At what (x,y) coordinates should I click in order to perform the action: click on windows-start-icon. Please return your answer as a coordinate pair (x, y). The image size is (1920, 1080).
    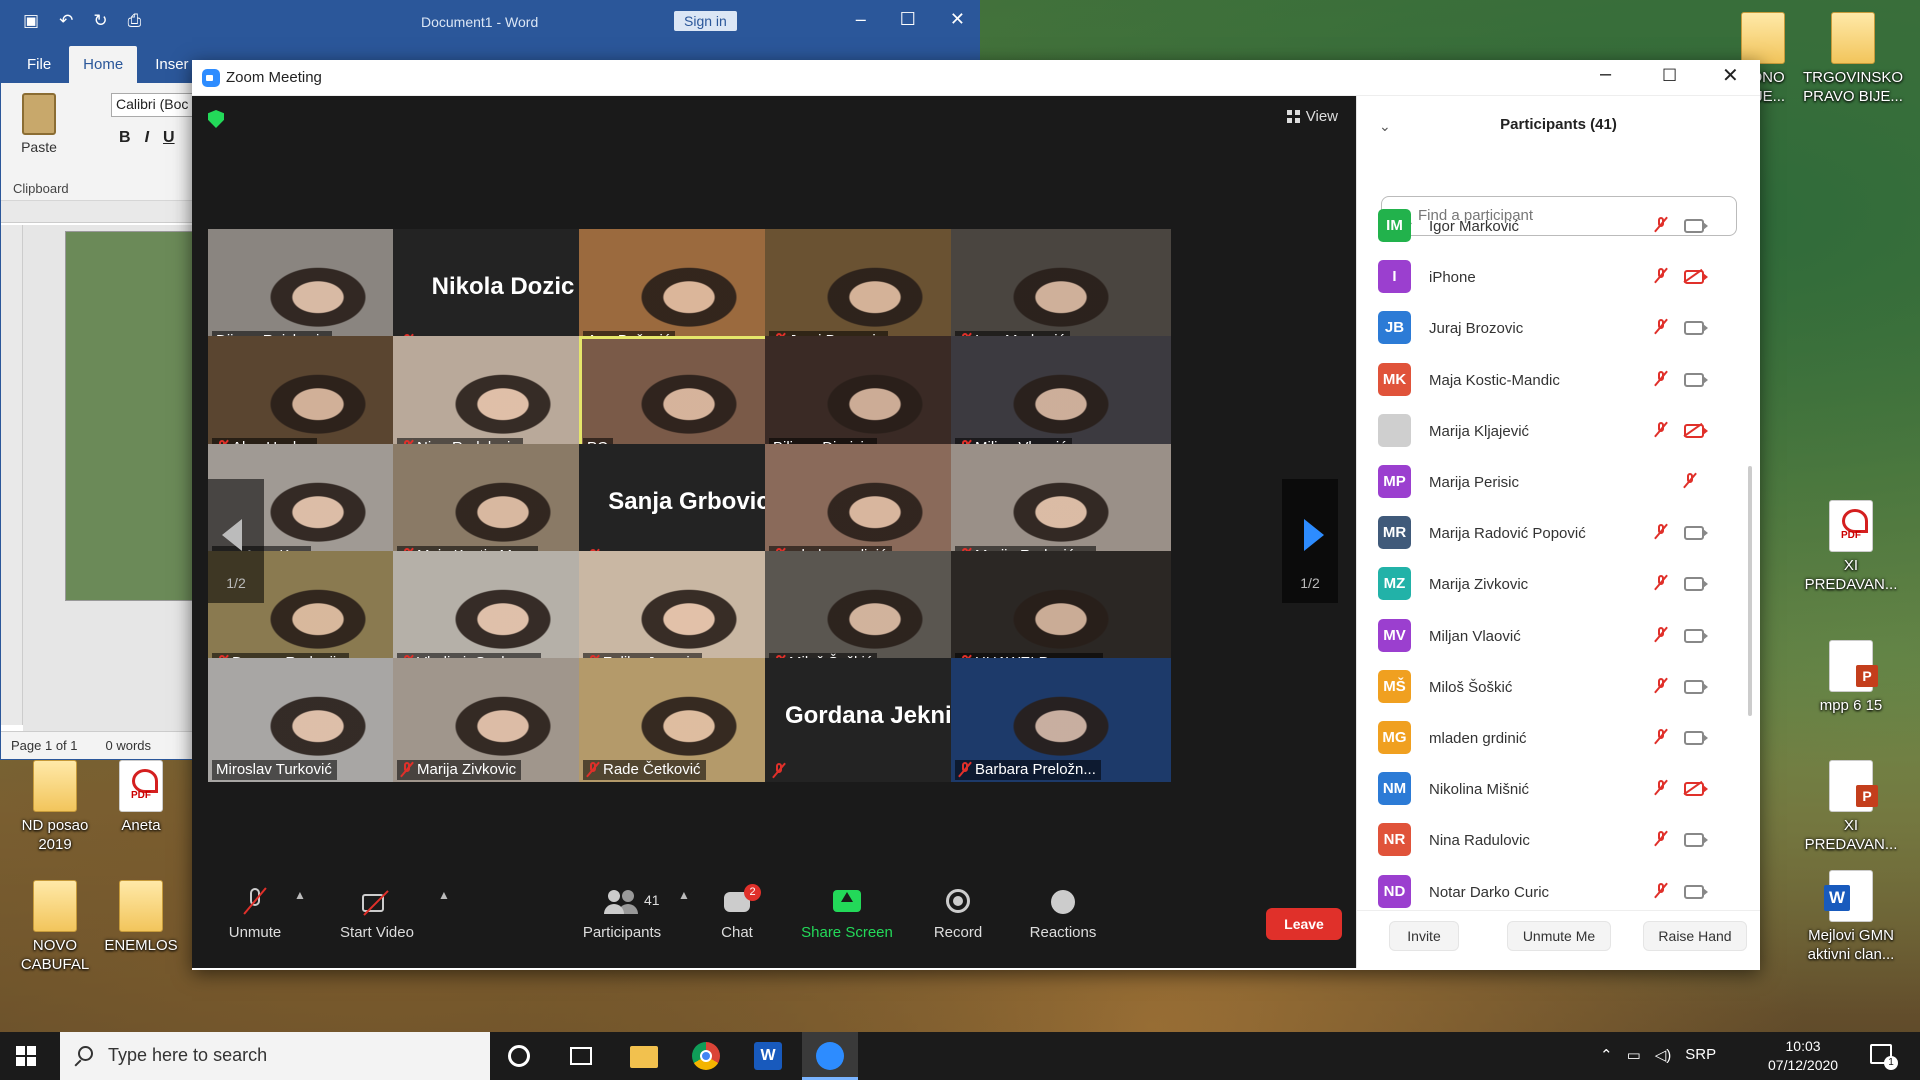
    Looking at the image, I should click on (26, 1056).